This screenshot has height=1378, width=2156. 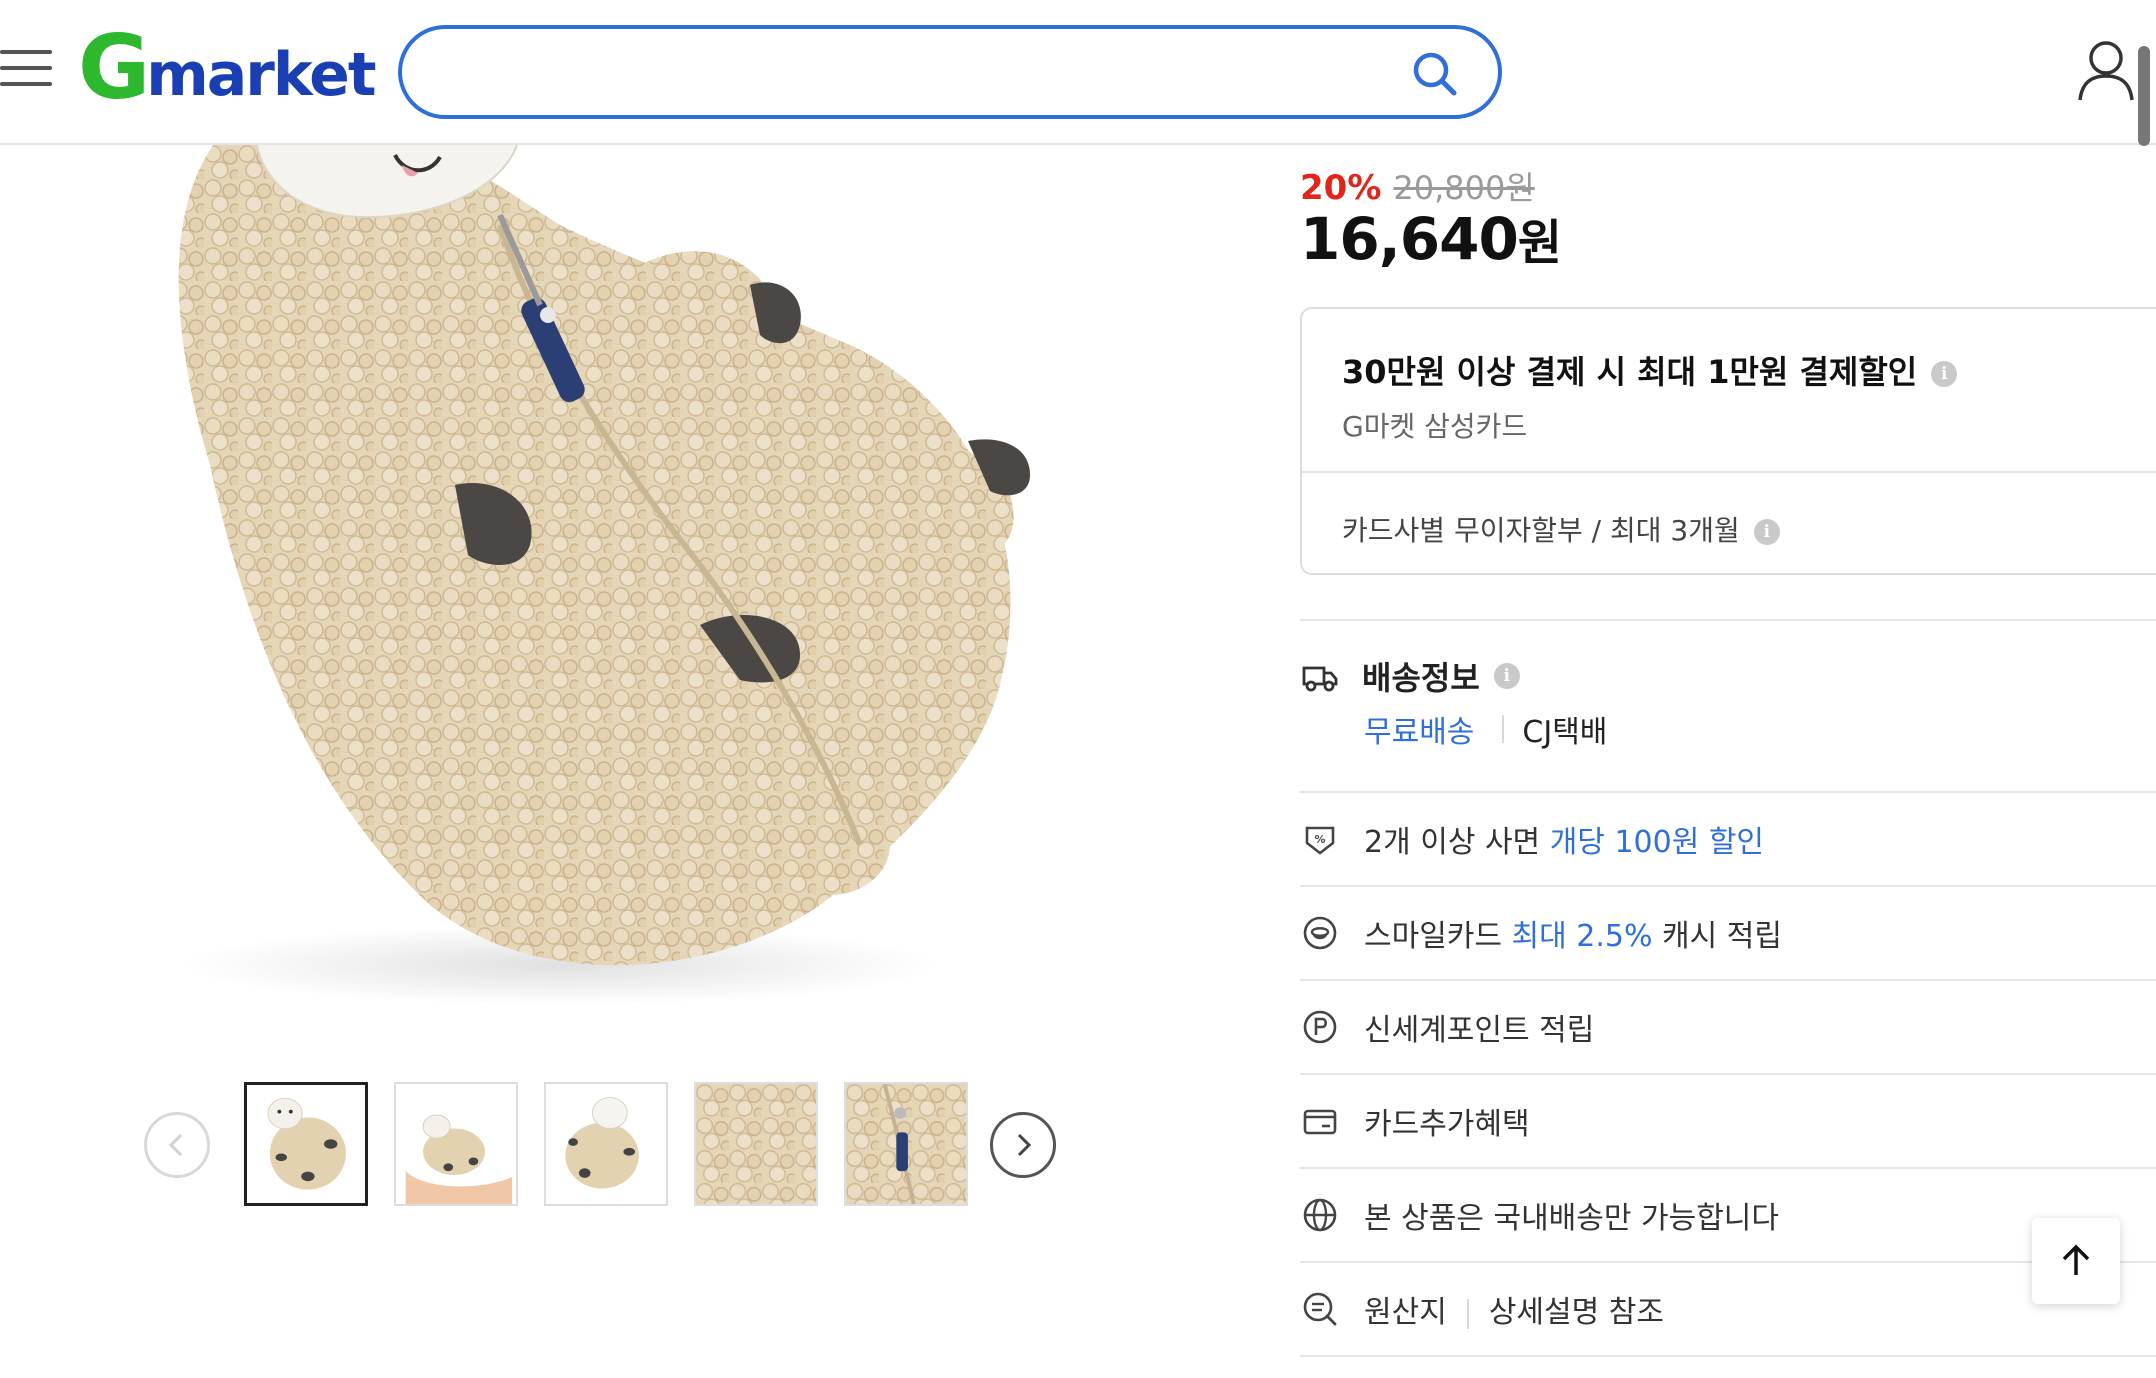 I want to click on shipping-header: 배송정보 i, so click(x=1410, y=676).